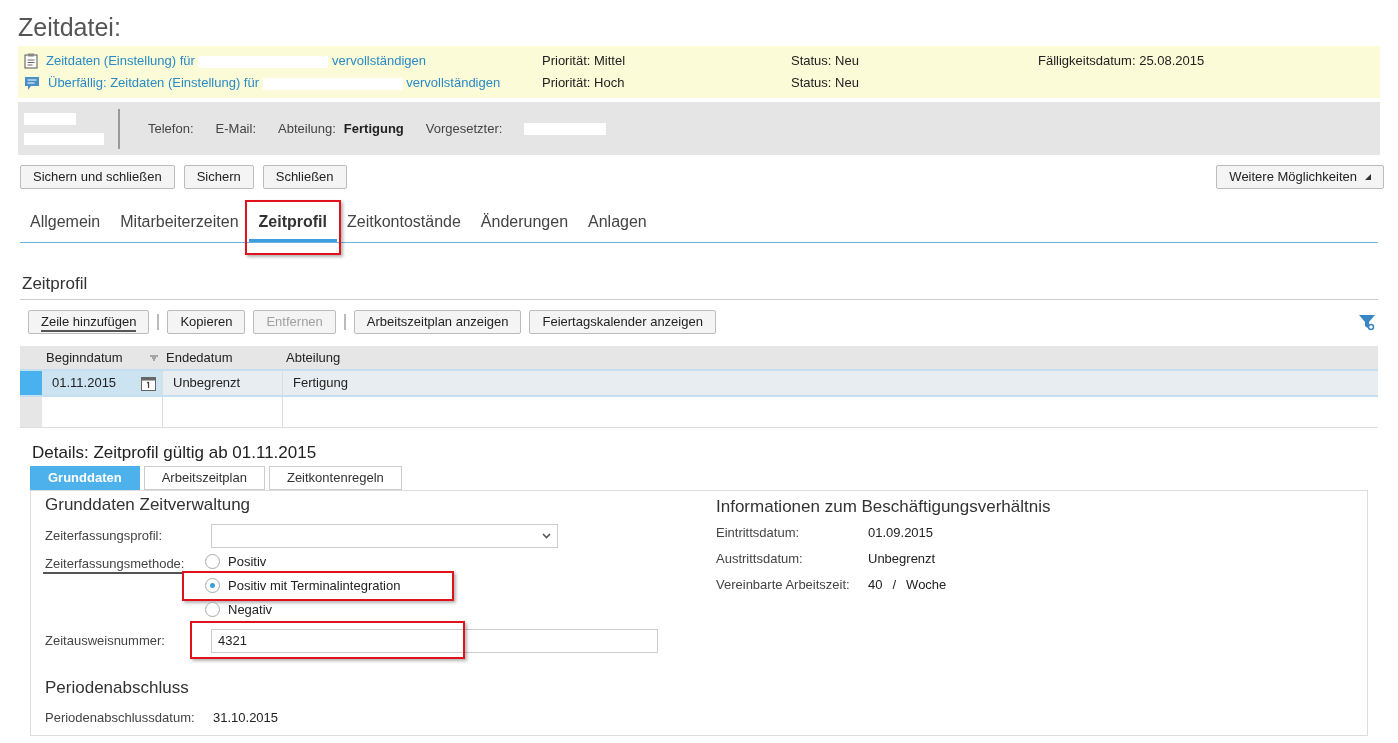 Image resolution: width=1398 pixels, height=743 pixels. Describe the element at coordinates (1367, 322) in the screenshot. I see `filter-icon` at that location.